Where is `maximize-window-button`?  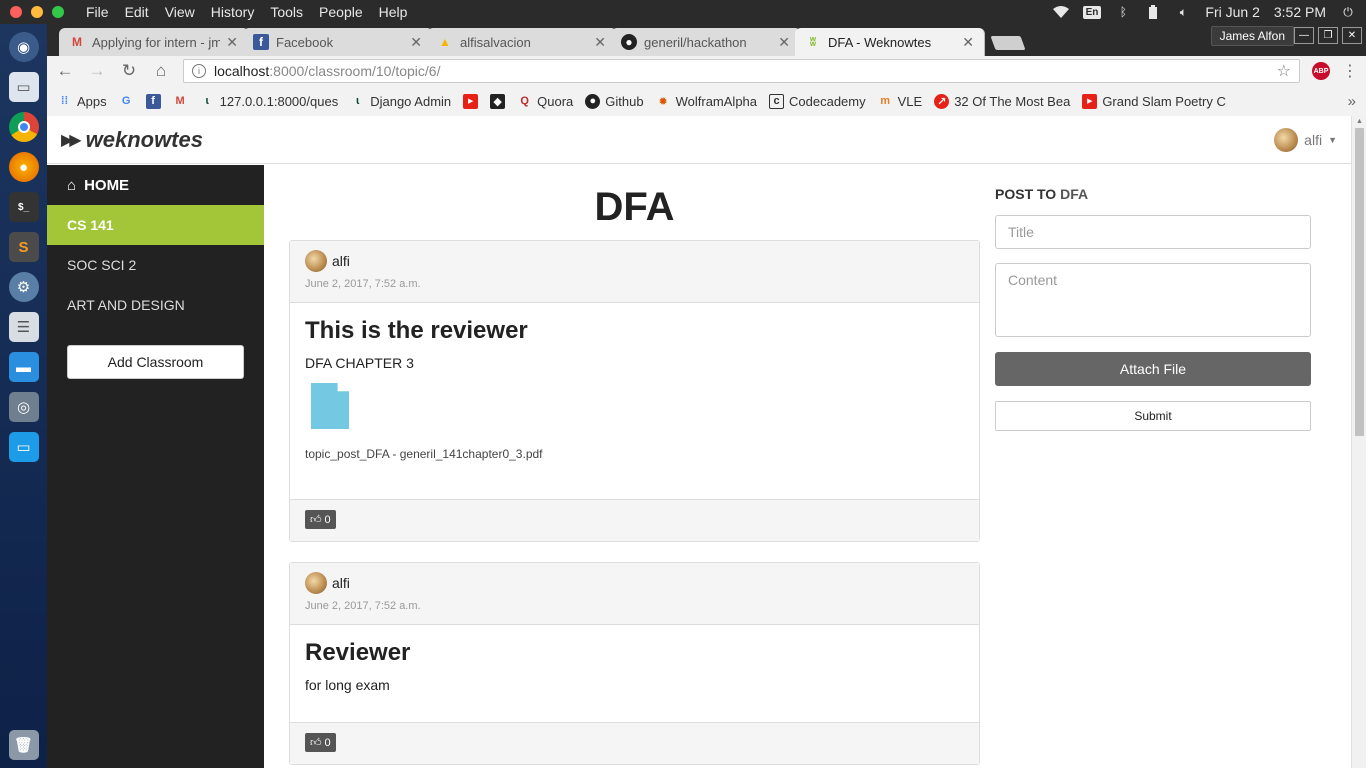
maximize-window-button is located at coordinates (58, 12).